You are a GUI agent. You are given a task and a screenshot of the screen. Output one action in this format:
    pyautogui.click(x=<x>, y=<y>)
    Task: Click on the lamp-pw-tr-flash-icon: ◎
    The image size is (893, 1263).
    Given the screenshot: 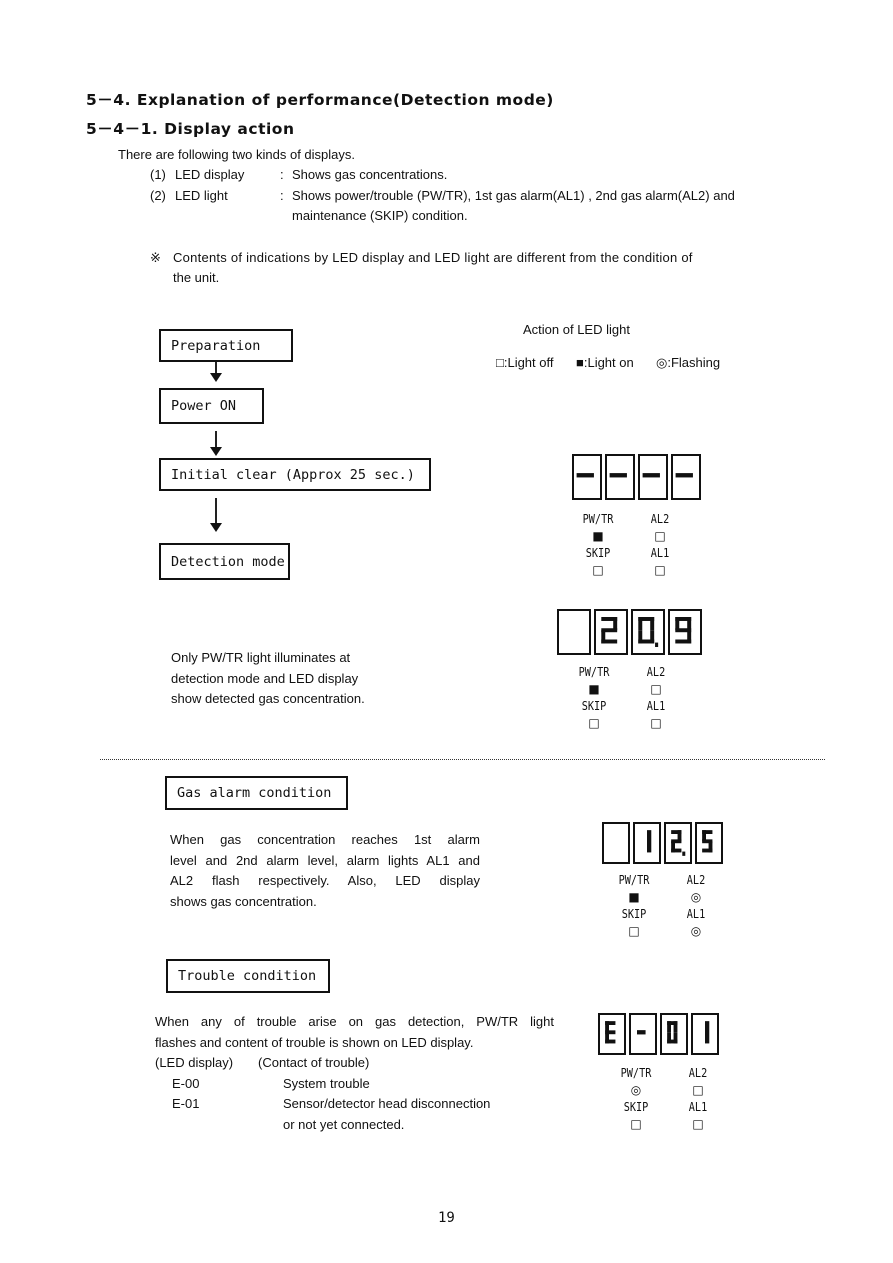 What is the action you would take?
    pyautogui.click(x=636, y=1090)
    